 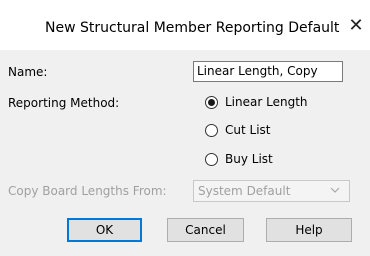 I want to click on name-label: Name:, so click(x=28, y=72).